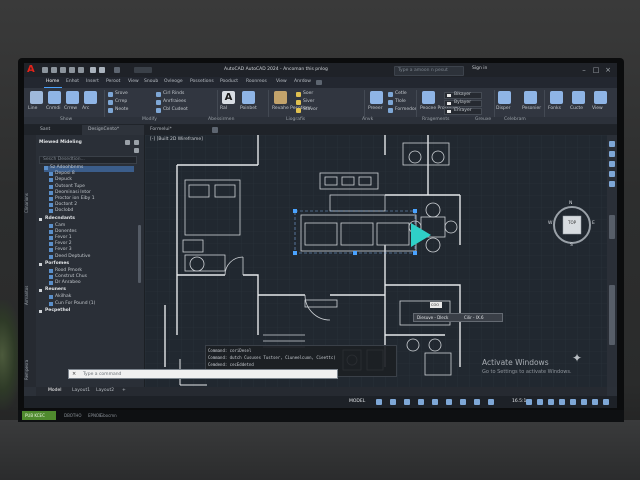  I want to click on lineweight-icon, so click(477, 402).